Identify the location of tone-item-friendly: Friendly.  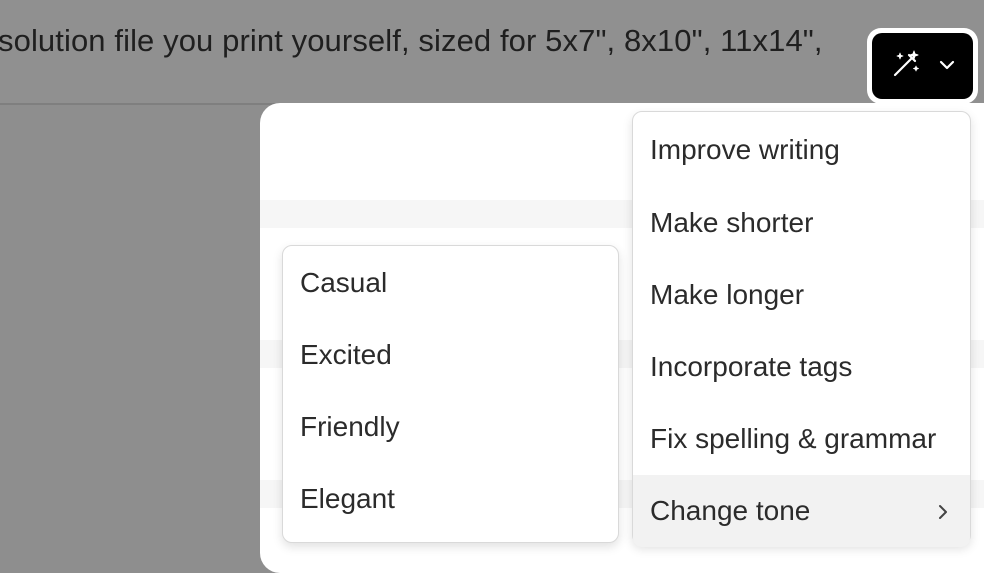
(450, 427).